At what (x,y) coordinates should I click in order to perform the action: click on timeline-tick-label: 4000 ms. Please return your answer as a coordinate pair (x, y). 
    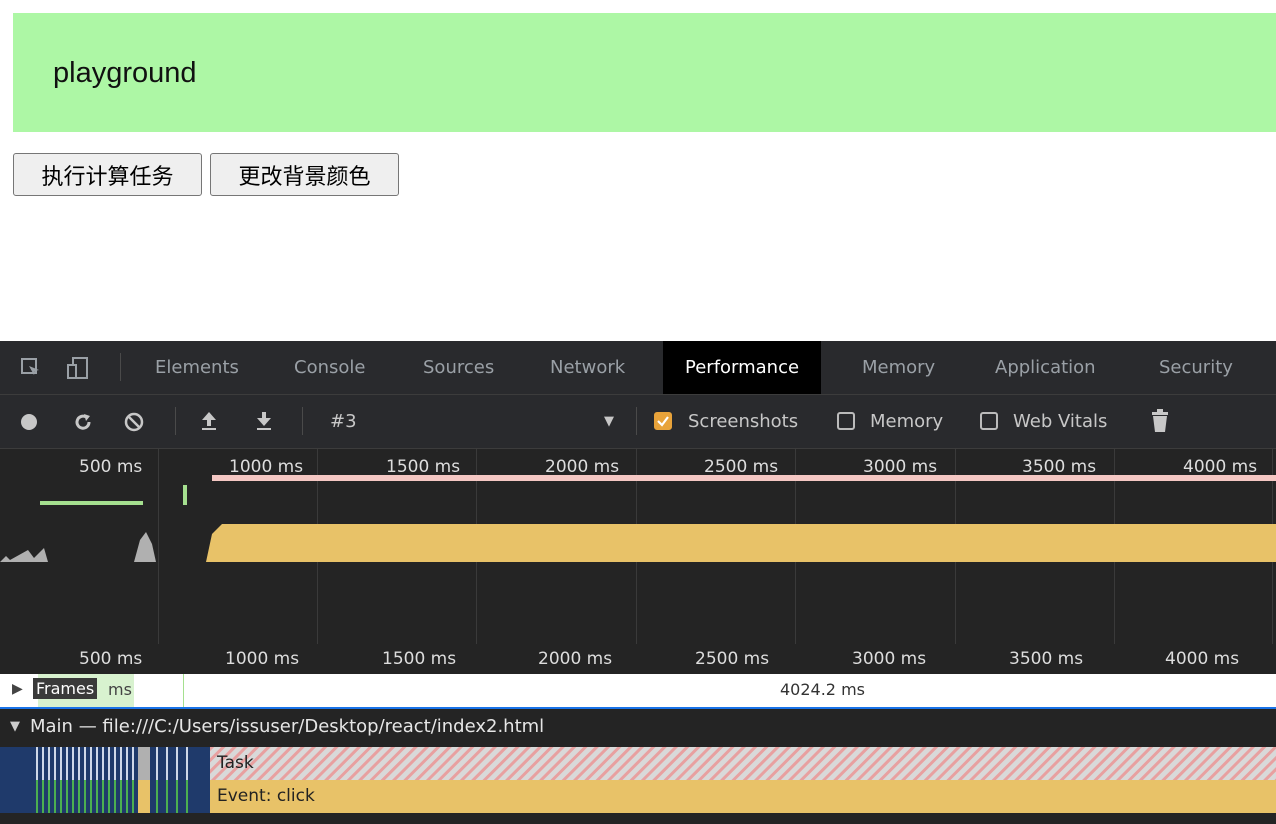
    Looking at the image, I should click on (1202, 659).